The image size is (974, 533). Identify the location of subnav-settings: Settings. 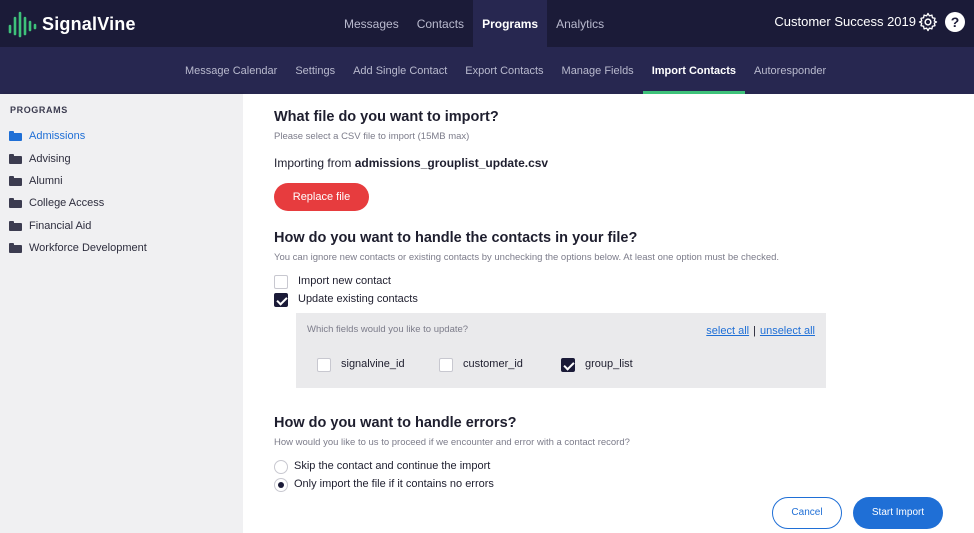
(315, 70).